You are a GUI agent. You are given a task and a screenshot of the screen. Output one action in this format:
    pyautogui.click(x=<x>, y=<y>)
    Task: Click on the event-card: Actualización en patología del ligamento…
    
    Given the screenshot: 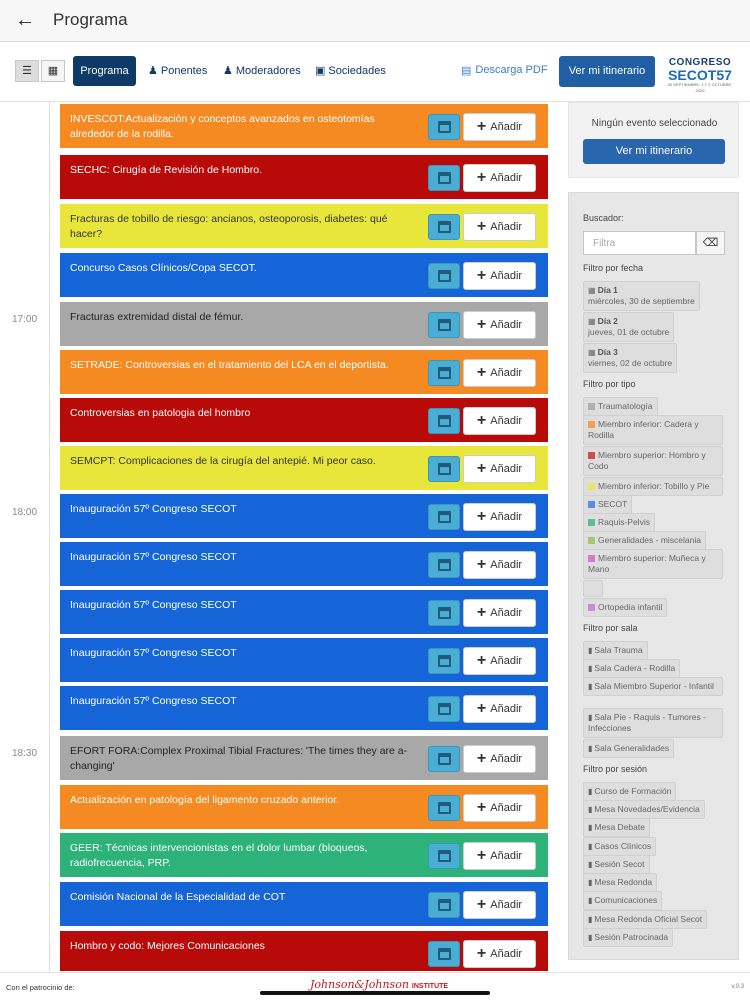 What is the action you would take?
    pyautogui.click(x=304, y=807)
    